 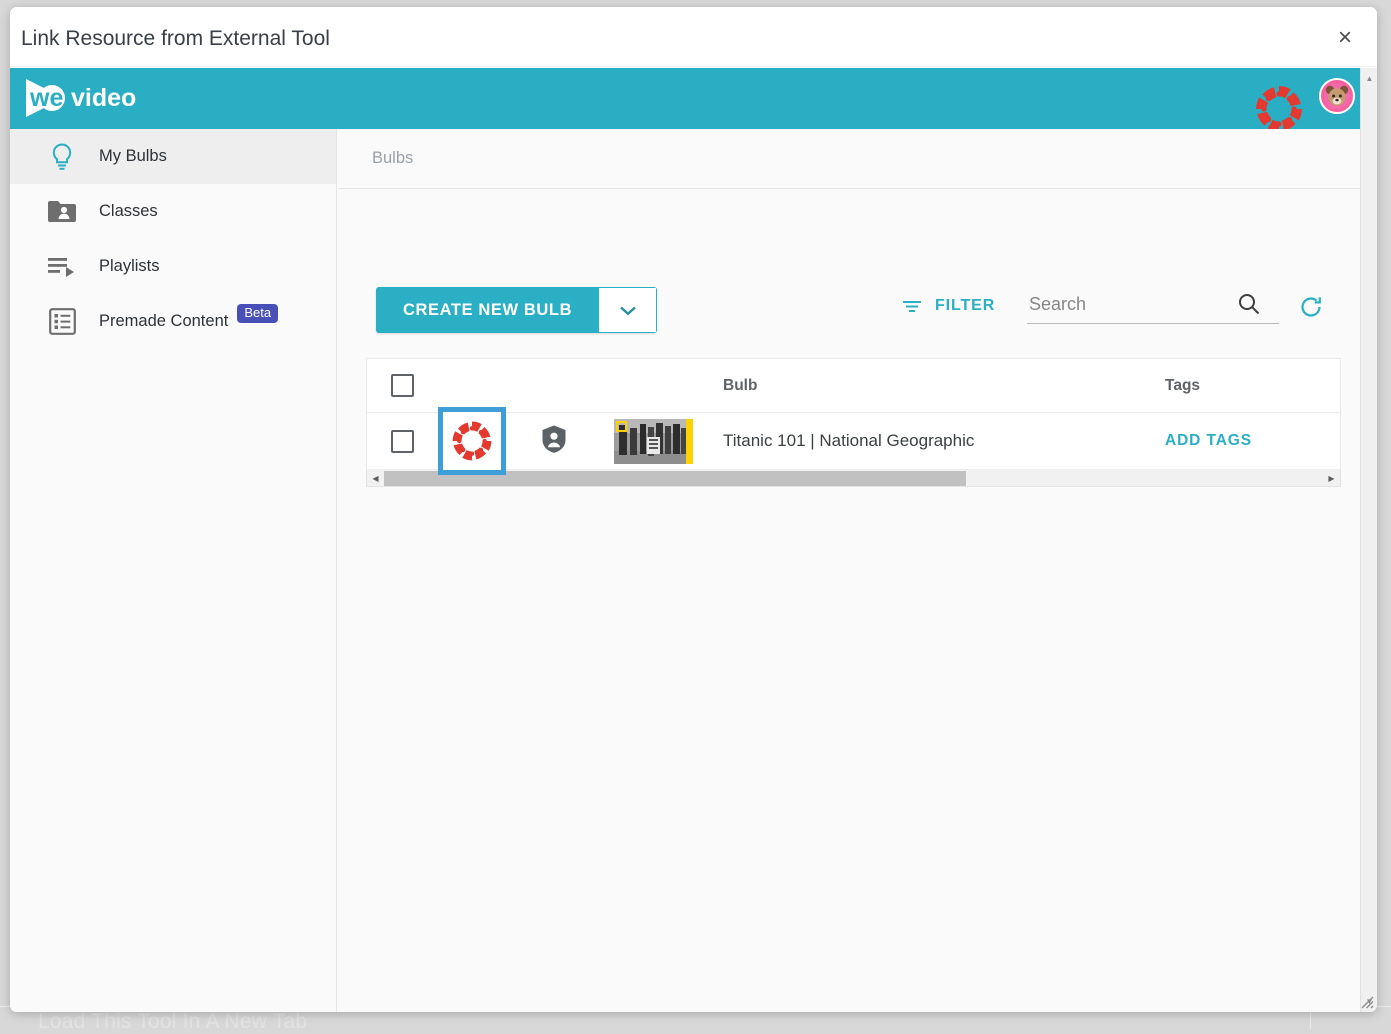 I want to click on create-new-bulb-group: CREATE NEW BULB, so click(x=517, y=310).